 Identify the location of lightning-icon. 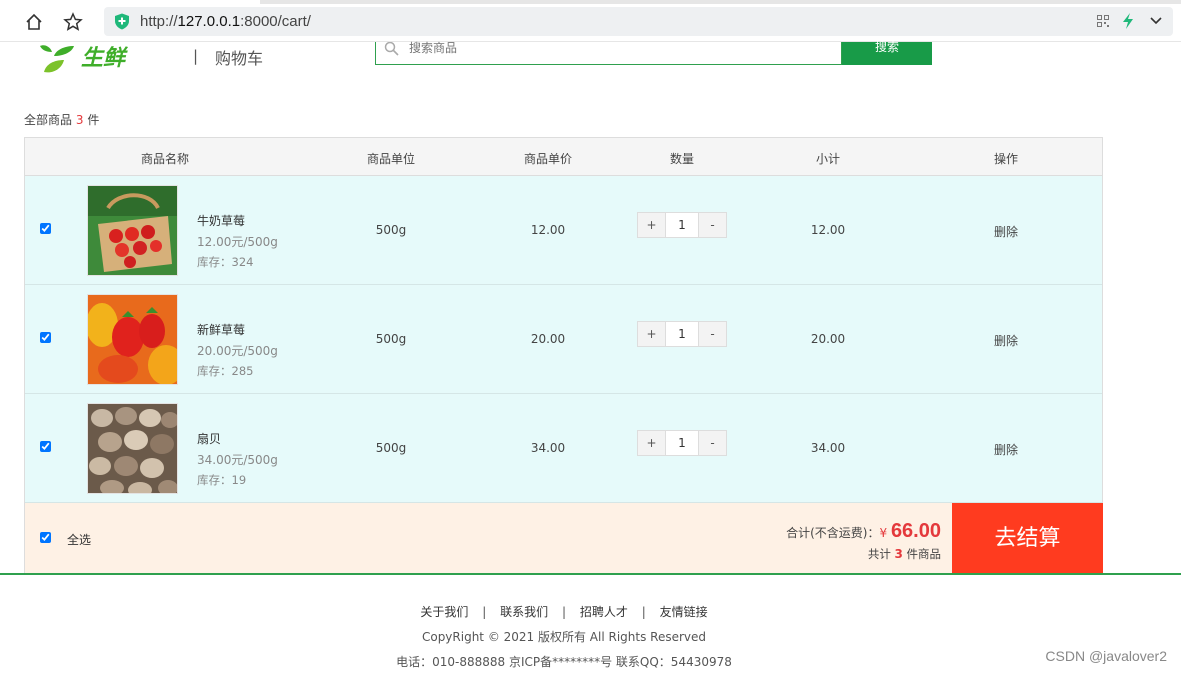
(1128, 21).